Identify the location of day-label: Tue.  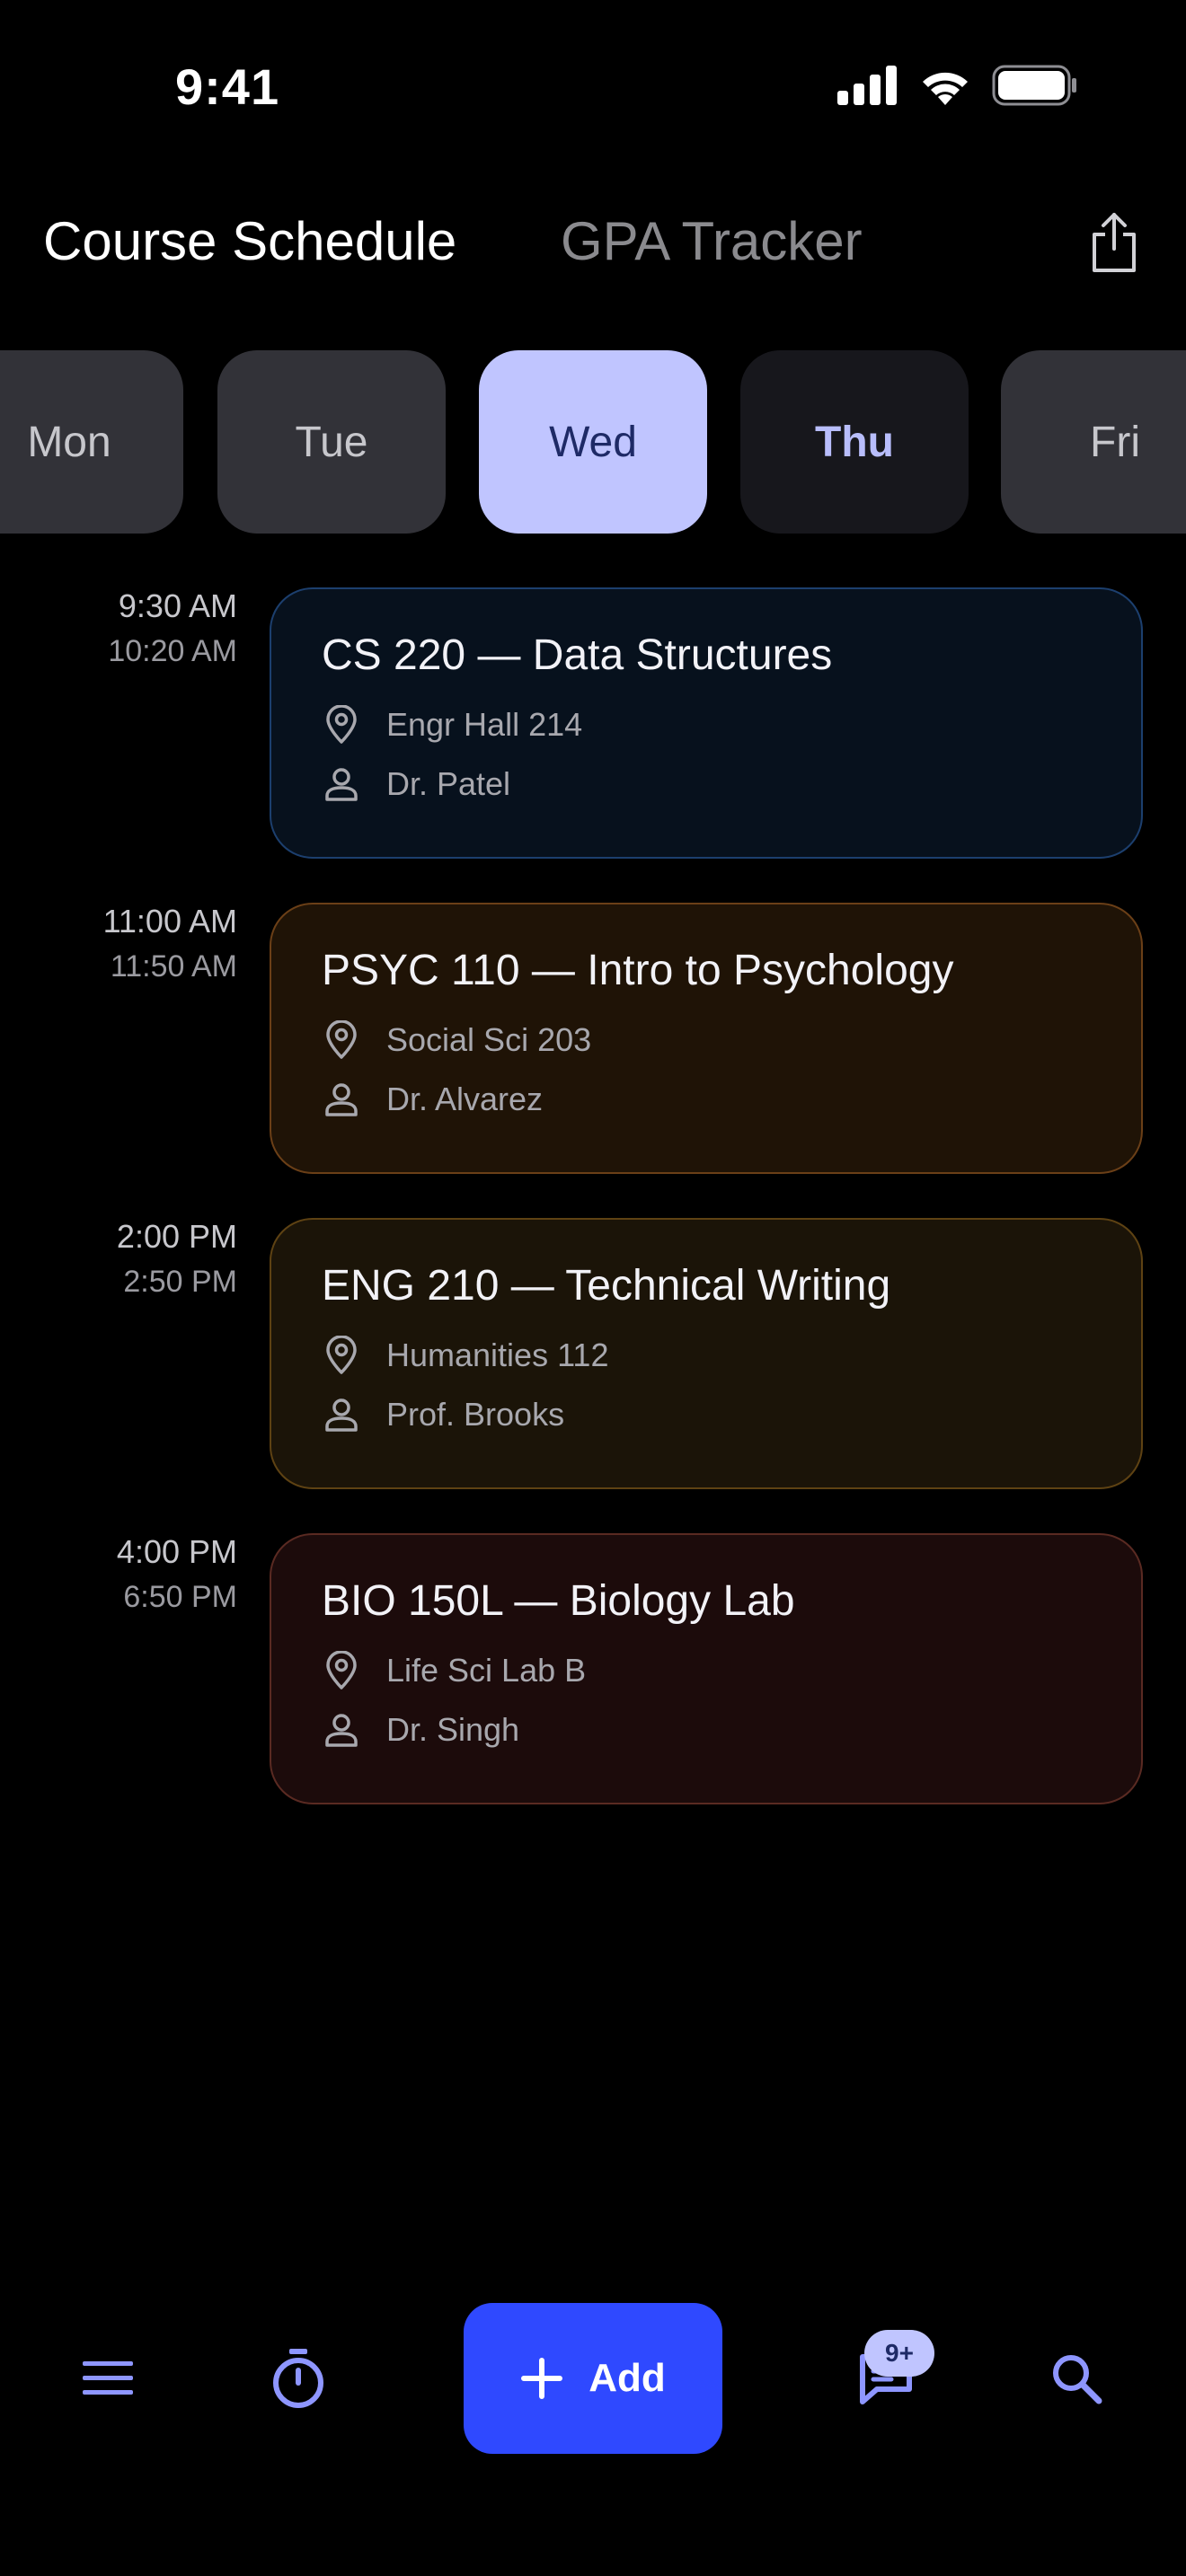
(331, 442).